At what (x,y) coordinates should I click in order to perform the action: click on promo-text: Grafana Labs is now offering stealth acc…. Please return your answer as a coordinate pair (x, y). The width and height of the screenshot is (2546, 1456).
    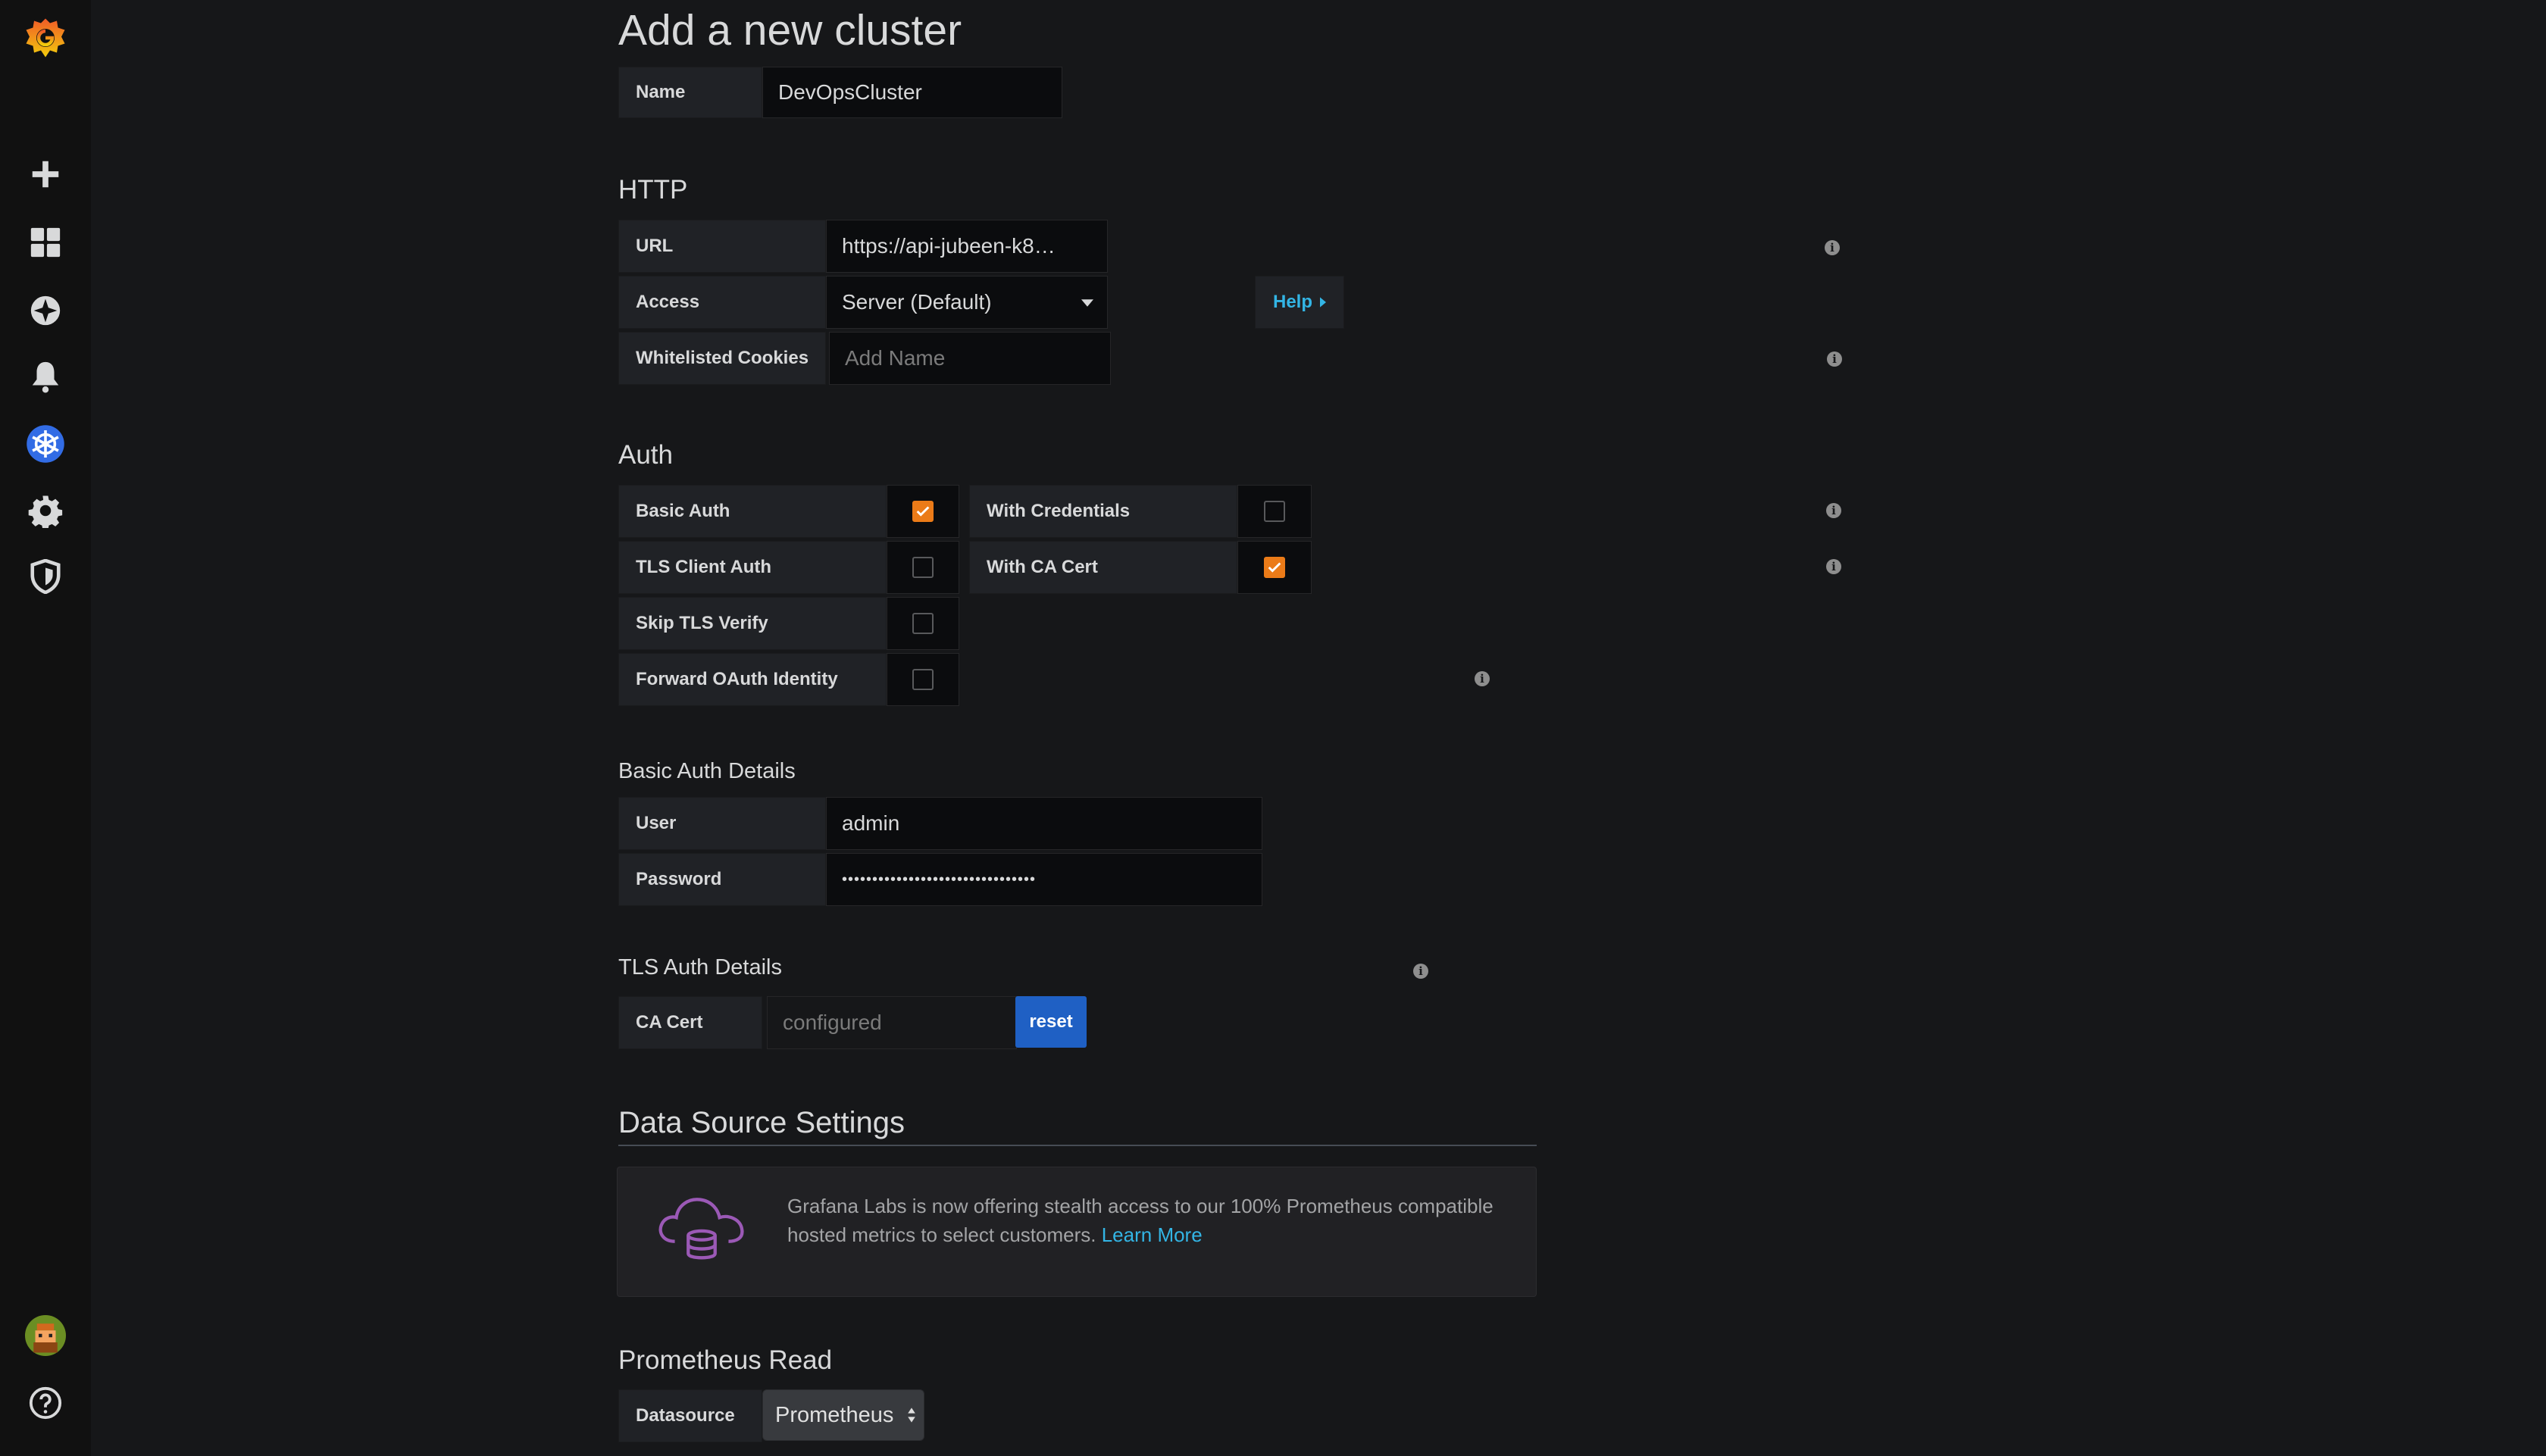
    Looking at the image, I should click on (1151, 1220).